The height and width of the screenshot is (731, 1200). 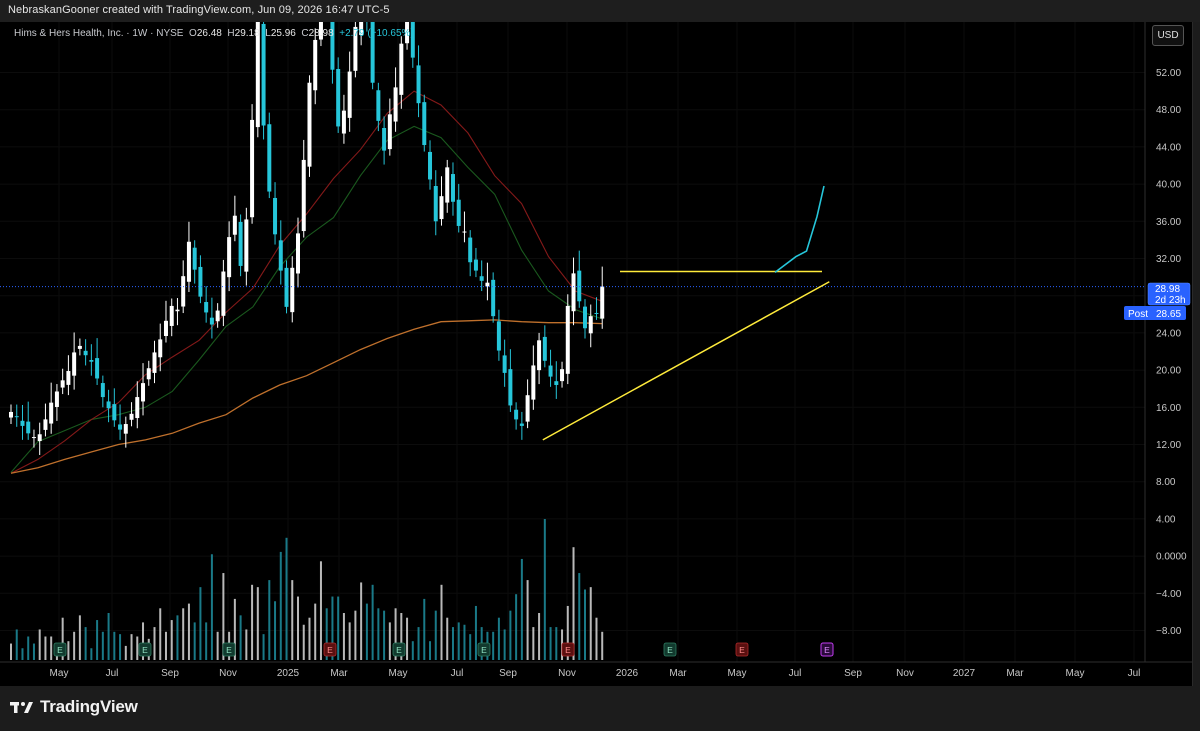 I want to click on countdown-tag: 2d 23h, so click(x=1170, y=300).